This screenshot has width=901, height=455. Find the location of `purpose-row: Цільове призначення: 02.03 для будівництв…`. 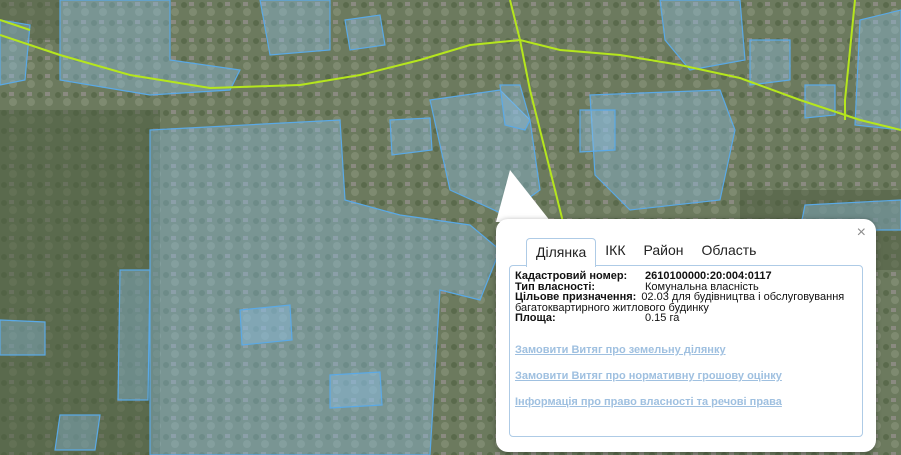

purpose-row: Цільове призначення: 02.03 для будівництв… is located at coordinates (687, 302).